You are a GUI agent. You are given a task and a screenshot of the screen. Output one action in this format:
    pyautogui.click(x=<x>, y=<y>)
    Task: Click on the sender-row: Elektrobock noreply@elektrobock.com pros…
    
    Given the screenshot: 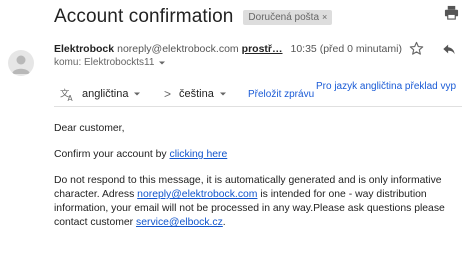 What is the action you would take?
    pyautogui.click(x=258, y=49)
    